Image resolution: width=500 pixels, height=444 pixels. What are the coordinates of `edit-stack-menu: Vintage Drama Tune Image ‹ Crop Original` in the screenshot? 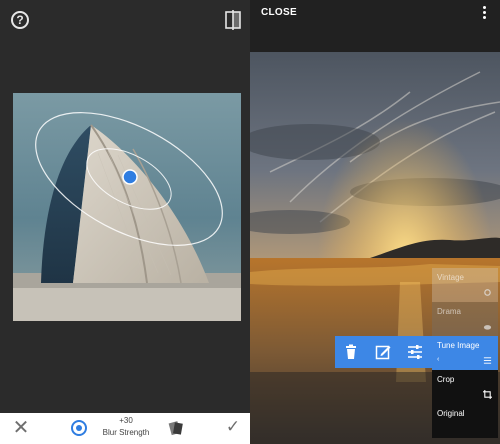 It's located at (465, 353).